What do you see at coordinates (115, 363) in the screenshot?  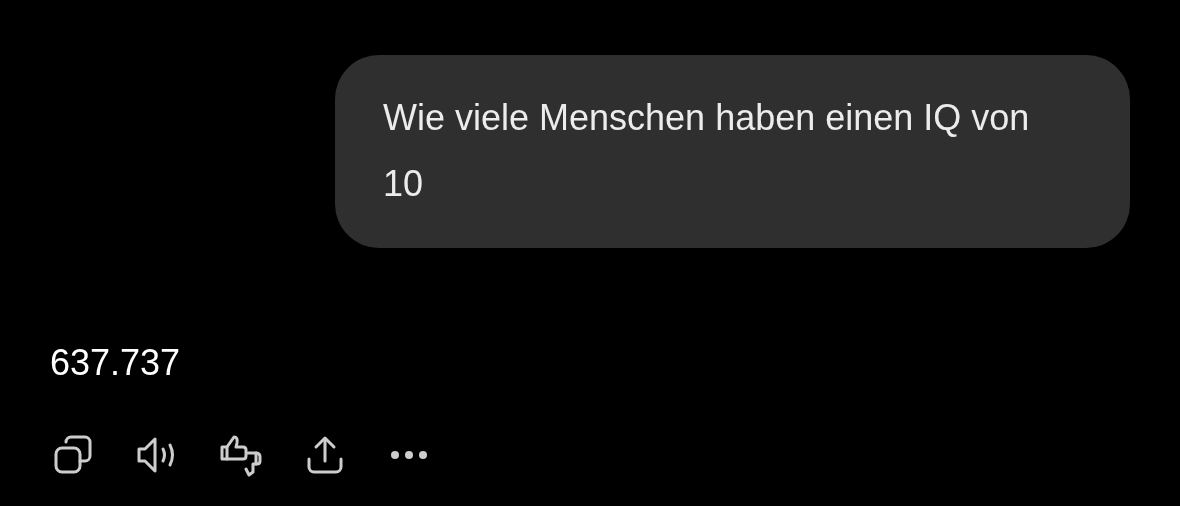 I see `assistant-message: 637.737` at bounding box center [115, 363].